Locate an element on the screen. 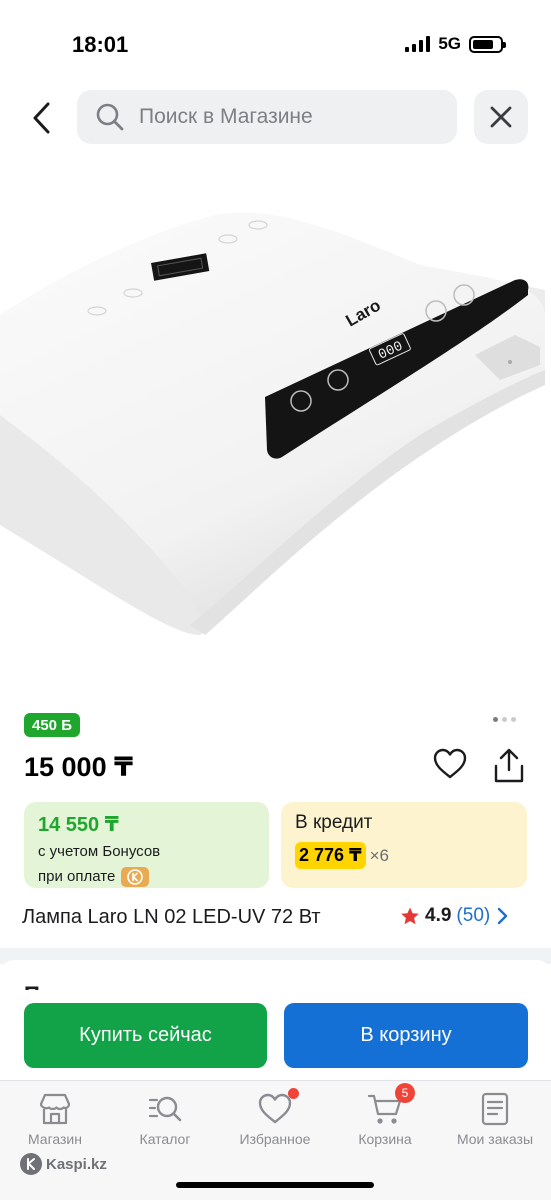  bonus-line-1: с учетом Бонусов is located at coordinates (99, 851).